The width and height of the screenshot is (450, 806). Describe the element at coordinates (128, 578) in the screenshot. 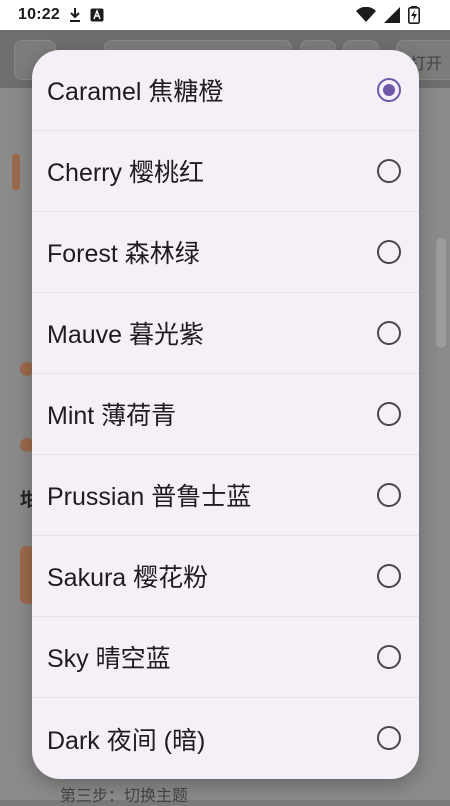

I see `theme-option-label: Sakura 樱花粉` at that location.